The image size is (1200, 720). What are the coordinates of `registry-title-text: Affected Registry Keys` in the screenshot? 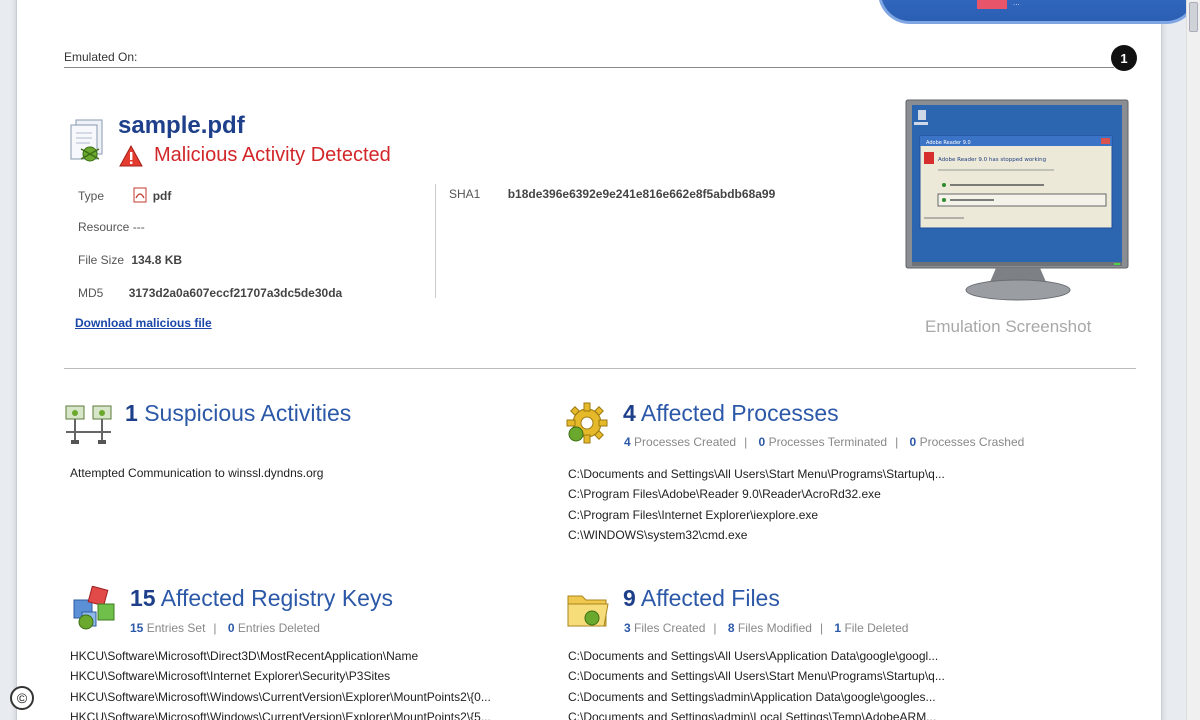 It's located at (276, 598).